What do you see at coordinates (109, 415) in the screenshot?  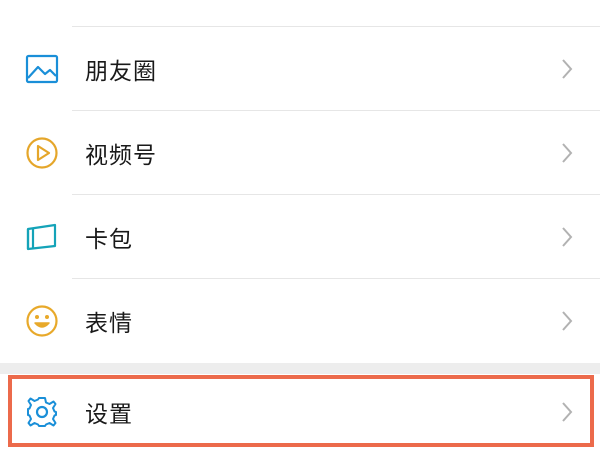 I see `menu-item-label: 设置` at bounding box center [109, 415].